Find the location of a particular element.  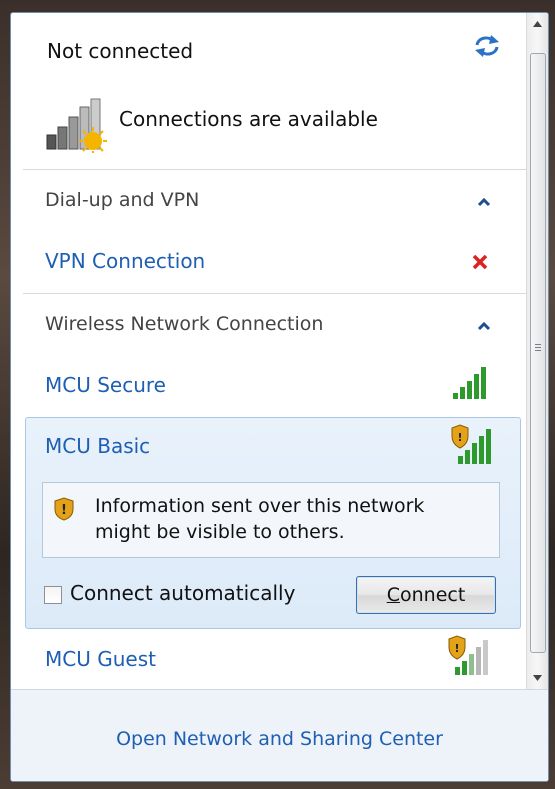

network-item-mcu-secure: MCU Secure is located at coordinates (105, 385).